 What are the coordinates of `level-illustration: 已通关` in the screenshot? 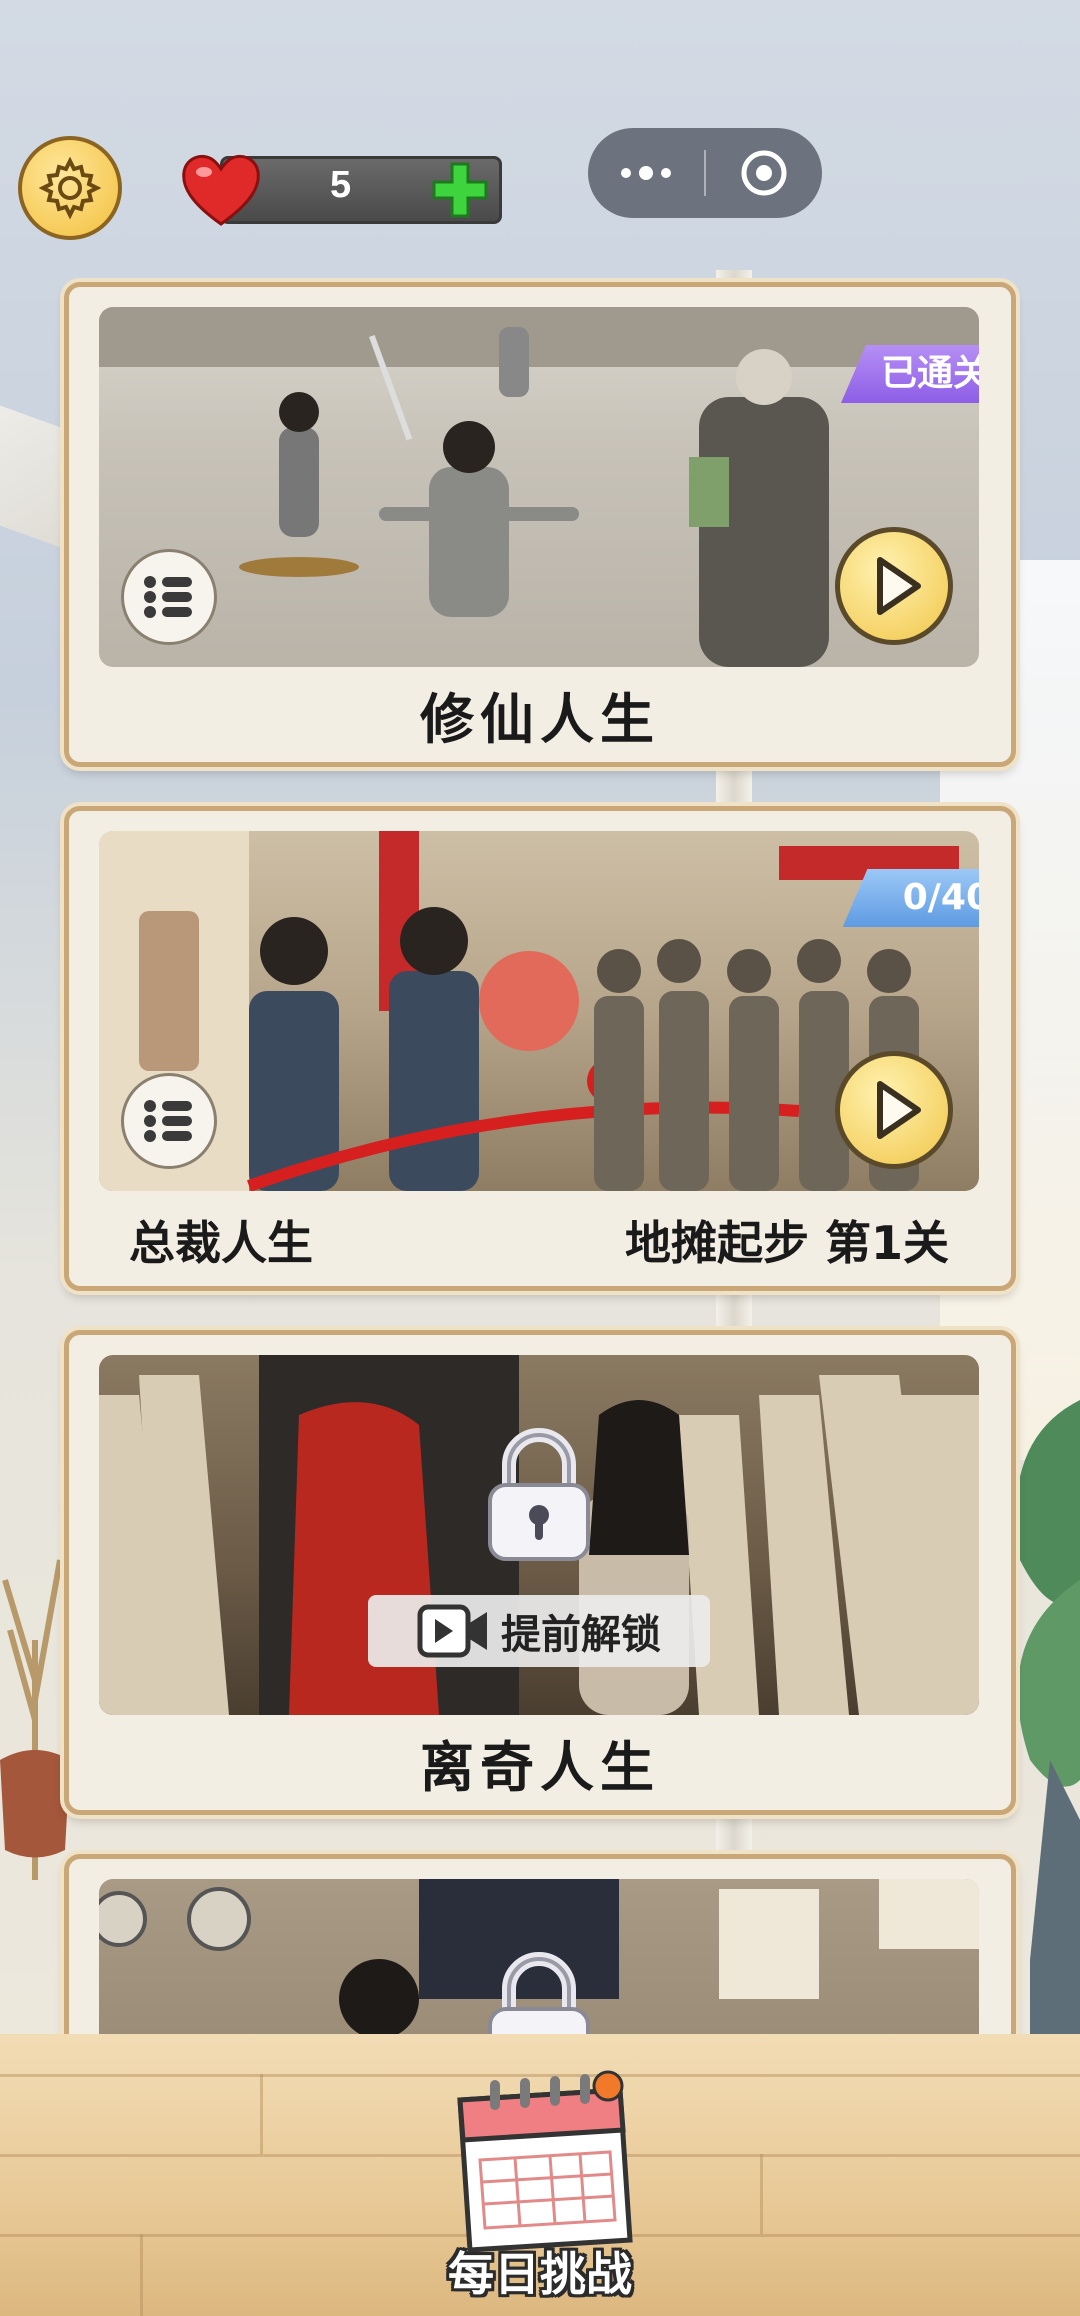 It's located at (539, 487).